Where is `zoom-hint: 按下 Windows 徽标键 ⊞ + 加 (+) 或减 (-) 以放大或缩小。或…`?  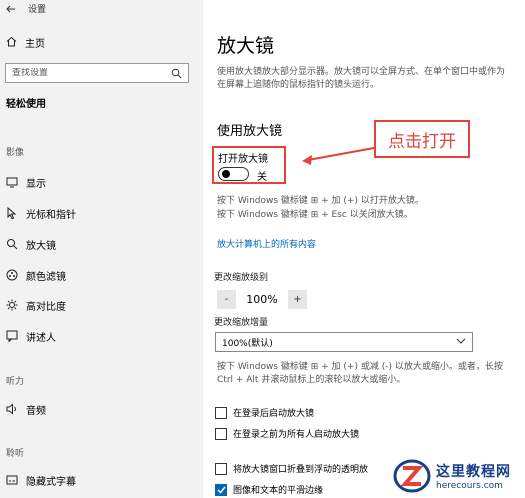 zoom-hint: 按下 Windows 徽标键 ⊞ + 加 (+) 或减 (-) 以放大或缩小。或… is located at coordinates (360, 373).